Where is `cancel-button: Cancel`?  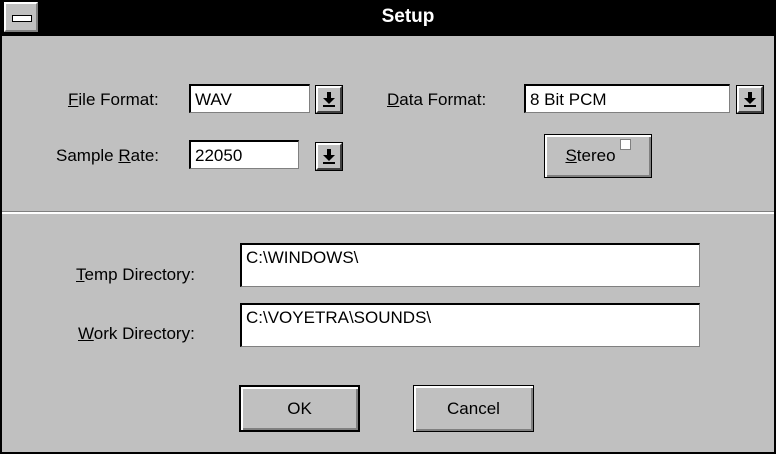
cancel-button: Cancel is located at coordinates (473, 408).